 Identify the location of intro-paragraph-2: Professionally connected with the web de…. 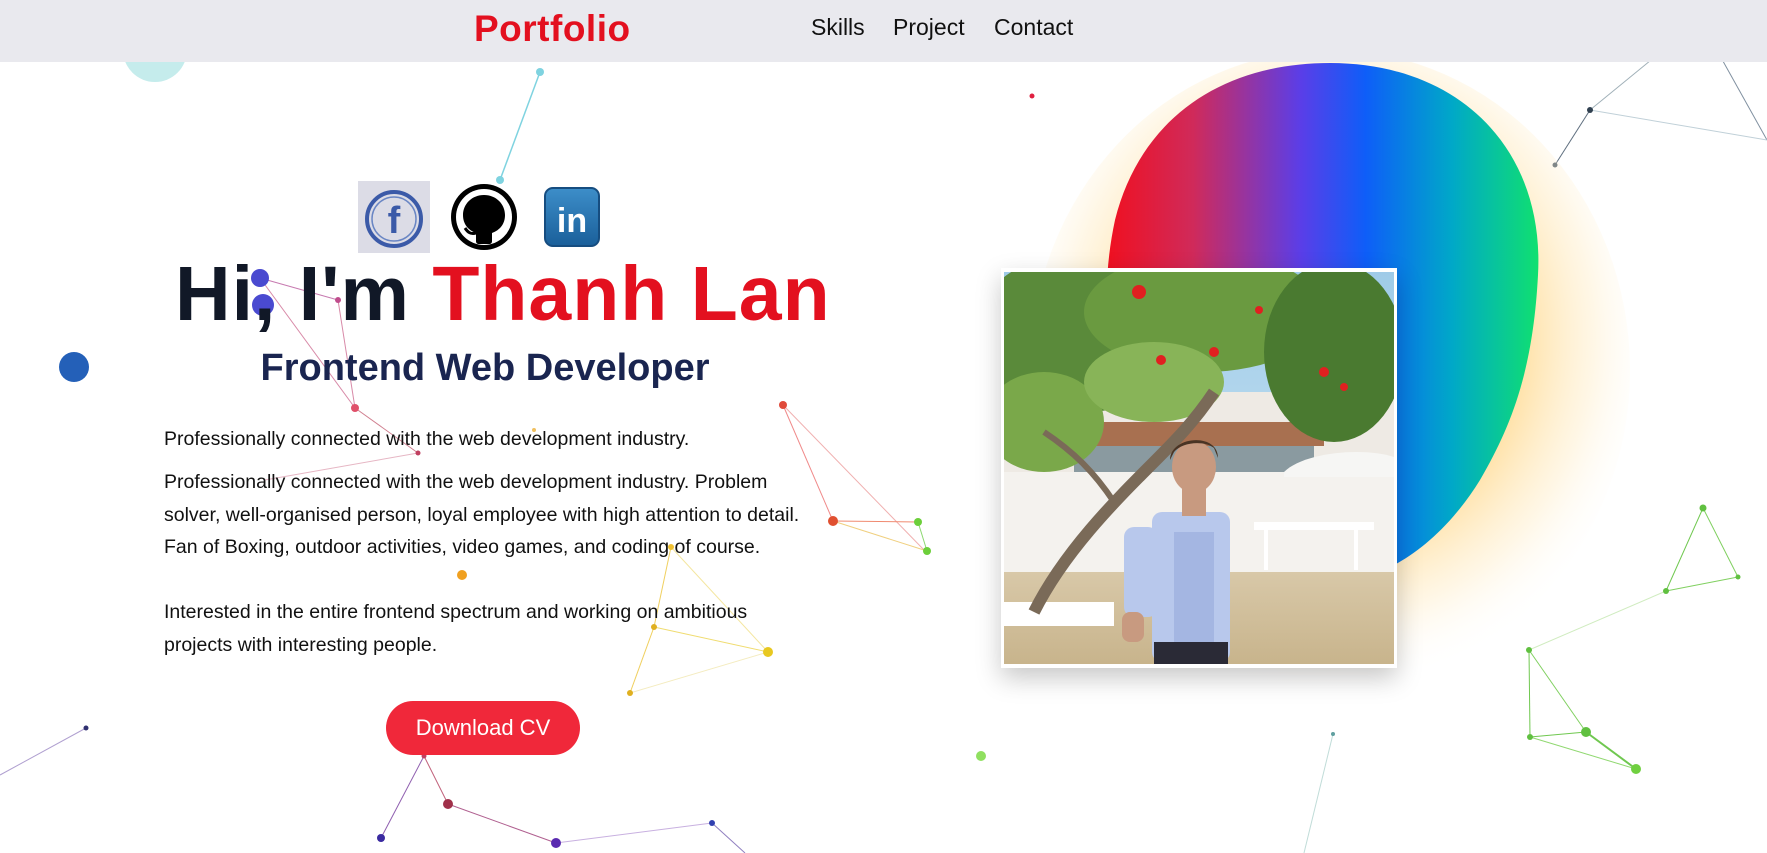
(482, 514).